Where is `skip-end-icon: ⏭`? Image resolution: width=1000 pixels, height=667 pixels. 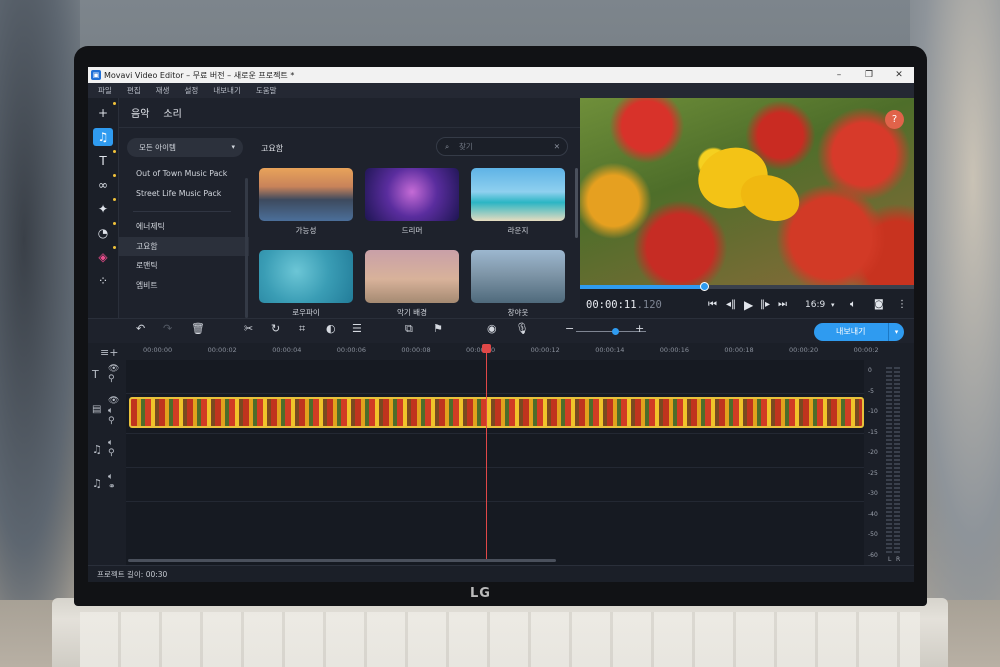 skip-end-icon: ⏭ is located at coordinates (782, 305).